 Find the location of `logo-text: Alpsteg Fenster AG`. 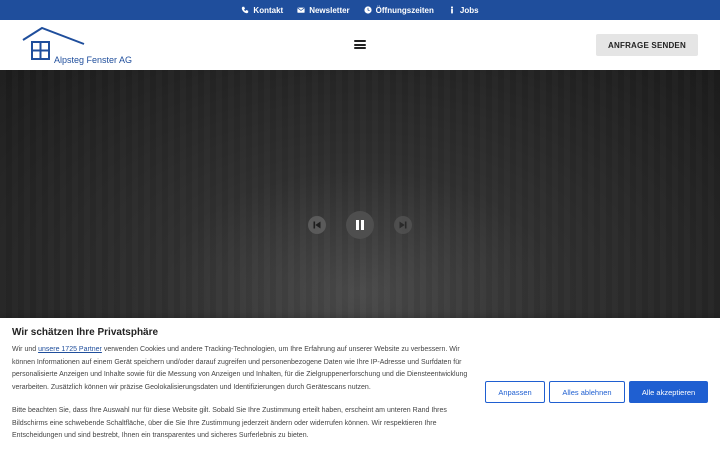

logo-text: Alpsteg Fenster AG is located at coordinates (93, 60).